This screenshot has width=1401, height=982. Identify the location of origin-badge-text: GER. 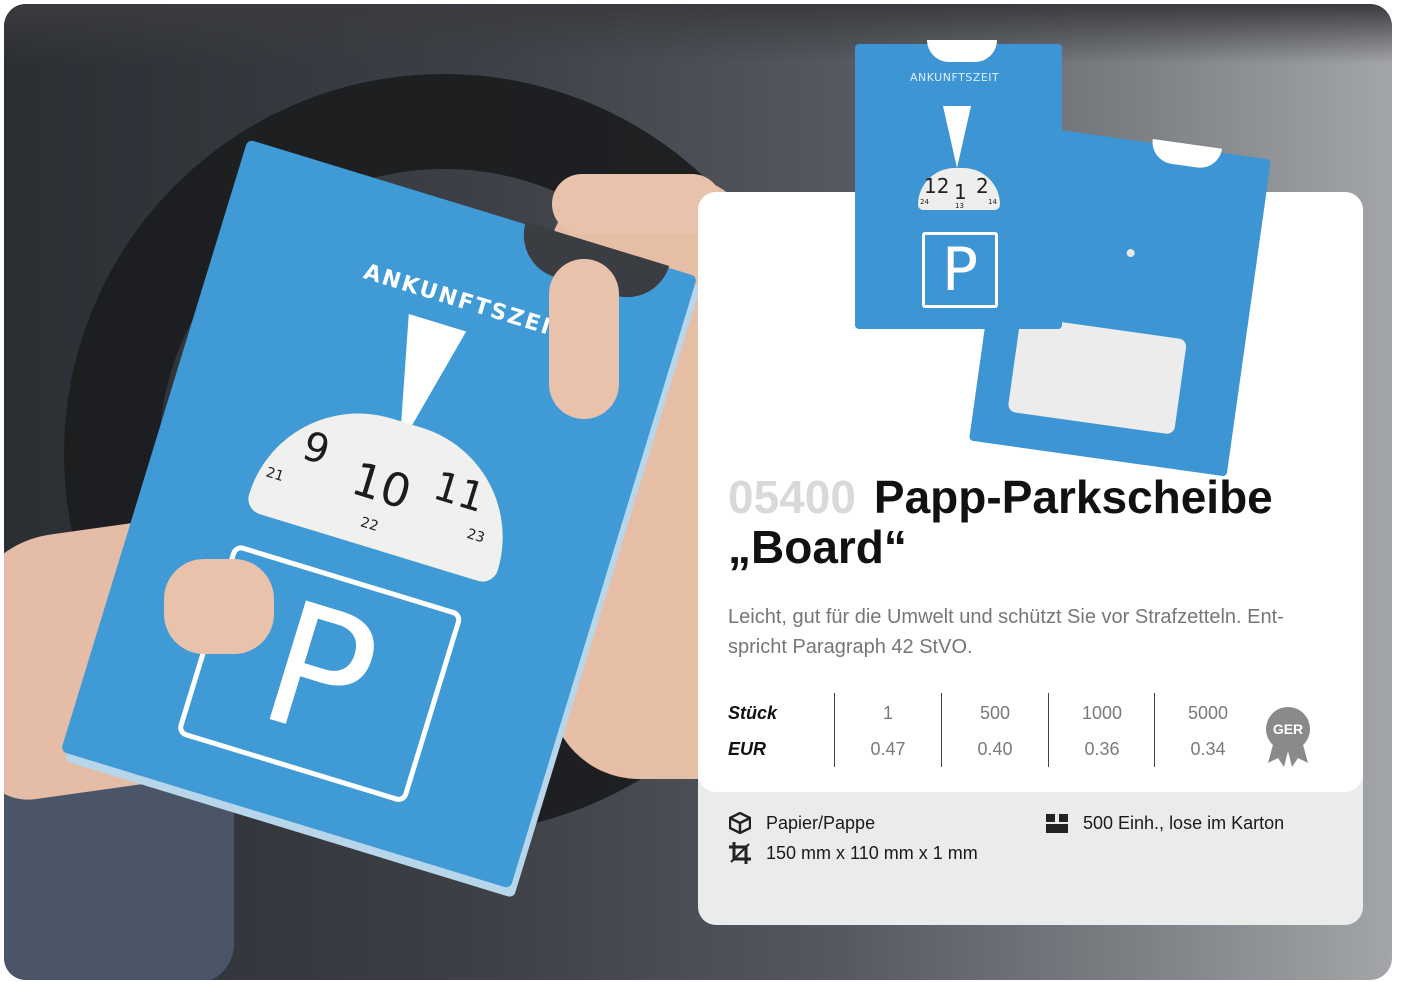
(1288, 729).